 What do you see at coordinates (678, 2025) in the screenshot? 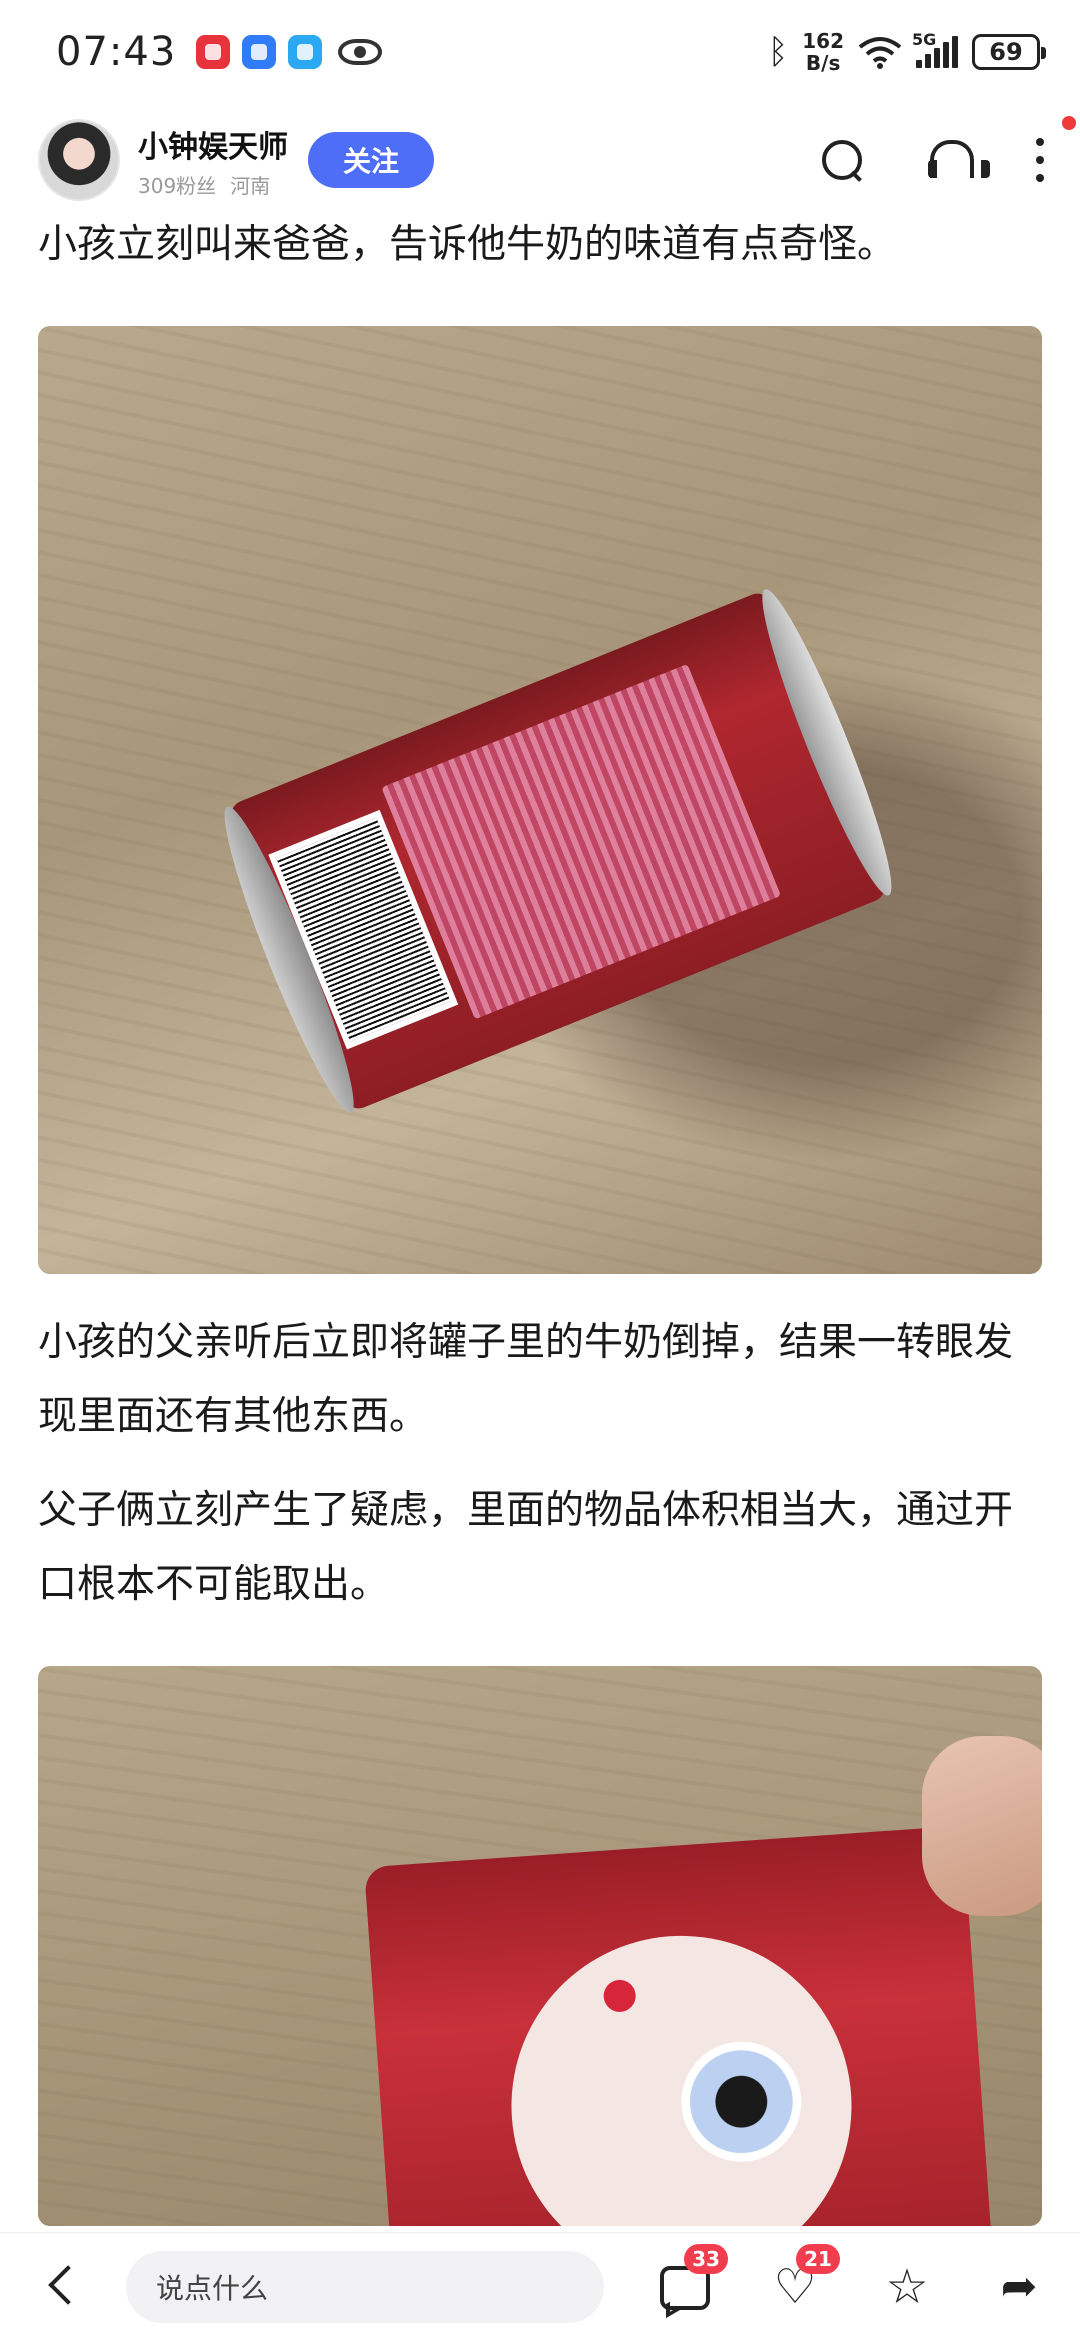
I see `can-closeup-image` at bounding box center [678, 2025].